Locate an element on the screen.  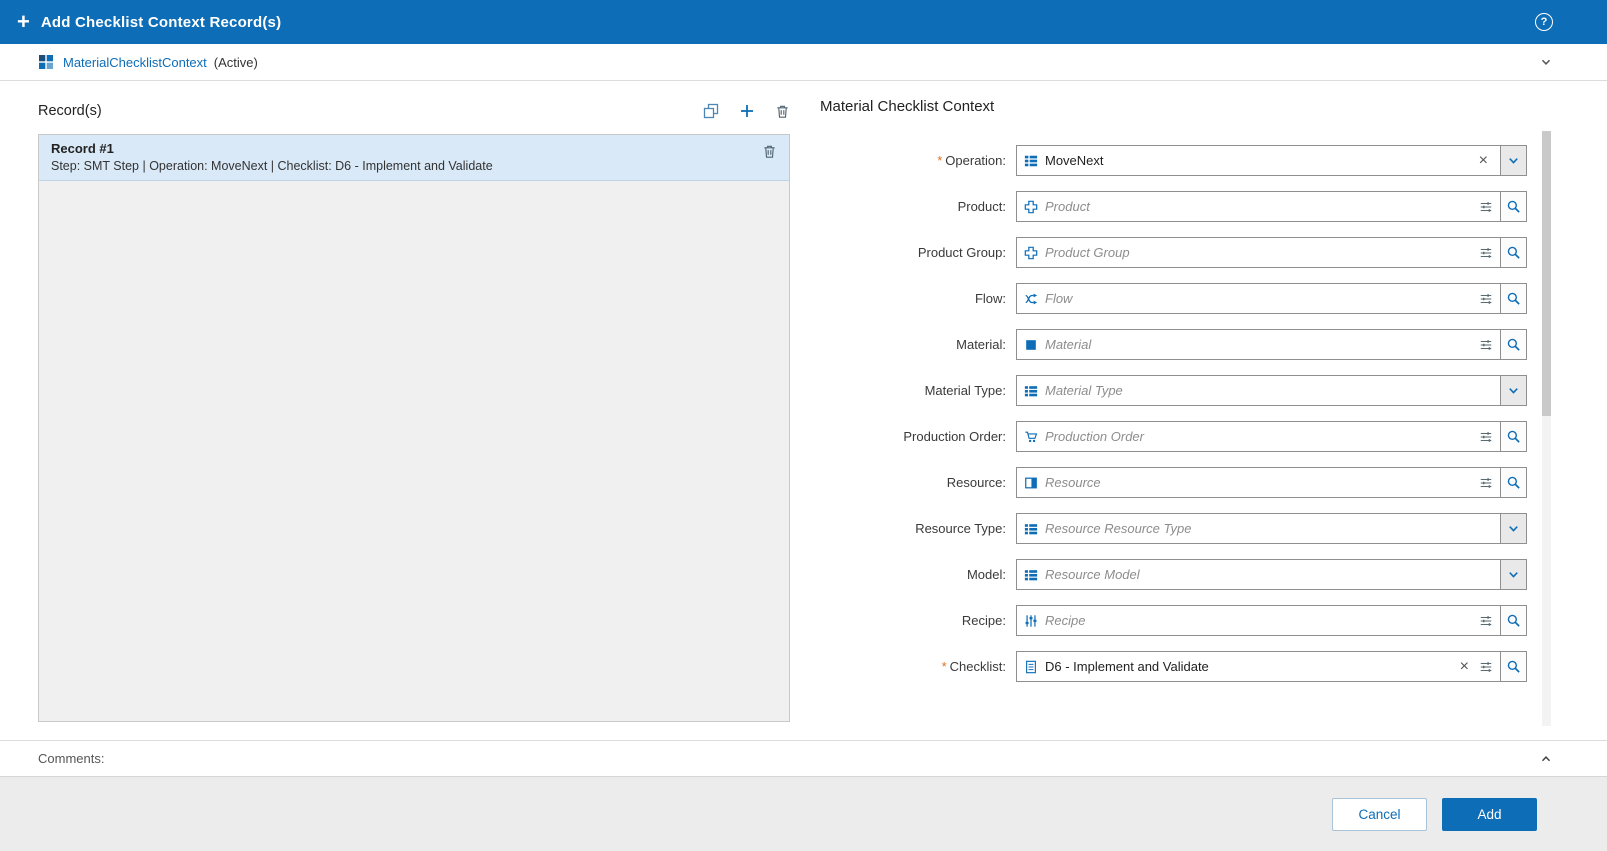
entity-link: MaterialChecklistContext is located at coordinates (135, 62).